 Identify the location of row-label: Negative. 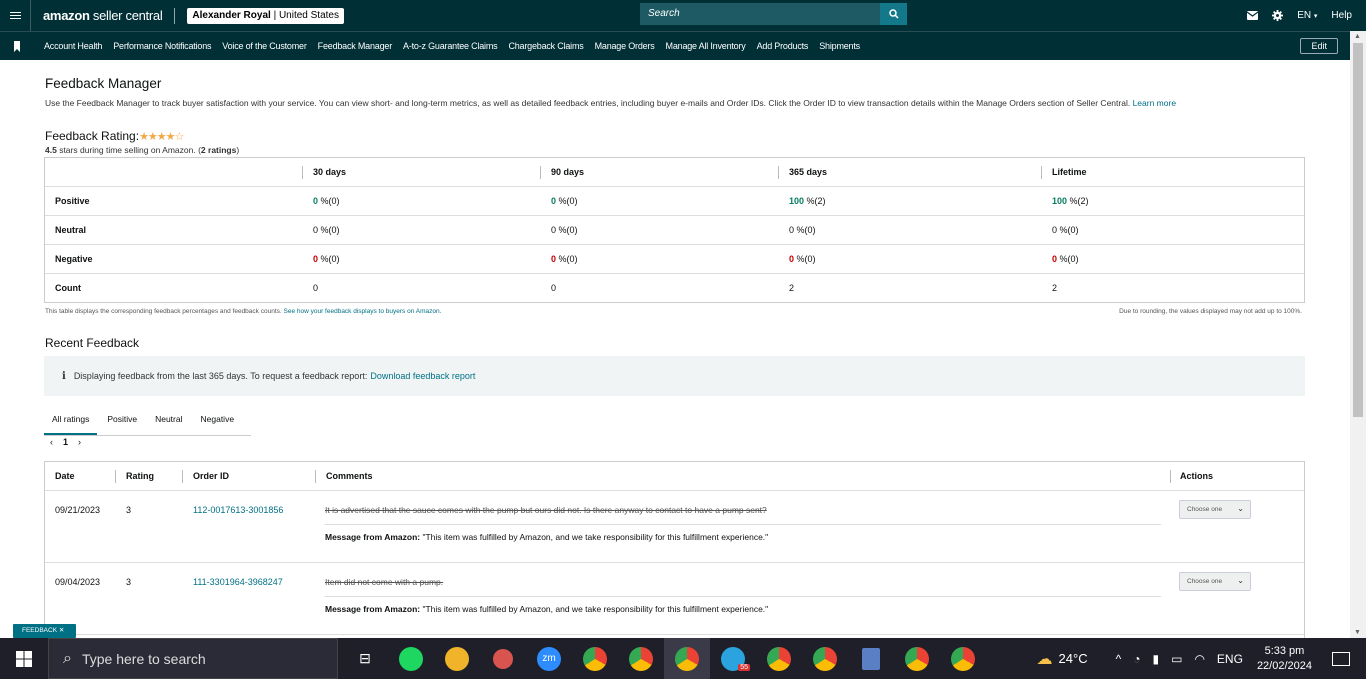
(74, 259).